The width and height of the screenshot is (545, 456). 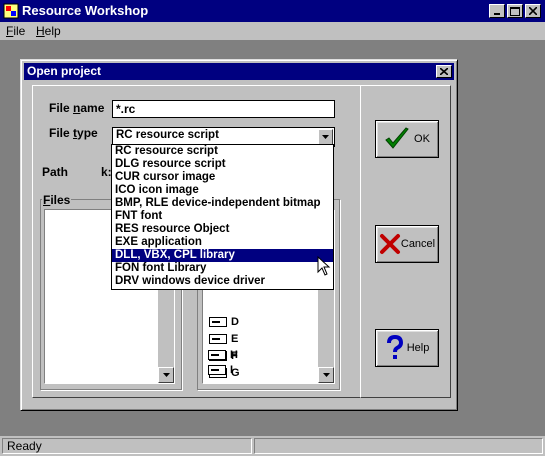 I want to click on file-type-option: ICO icon image, so click(x=222, y=190).